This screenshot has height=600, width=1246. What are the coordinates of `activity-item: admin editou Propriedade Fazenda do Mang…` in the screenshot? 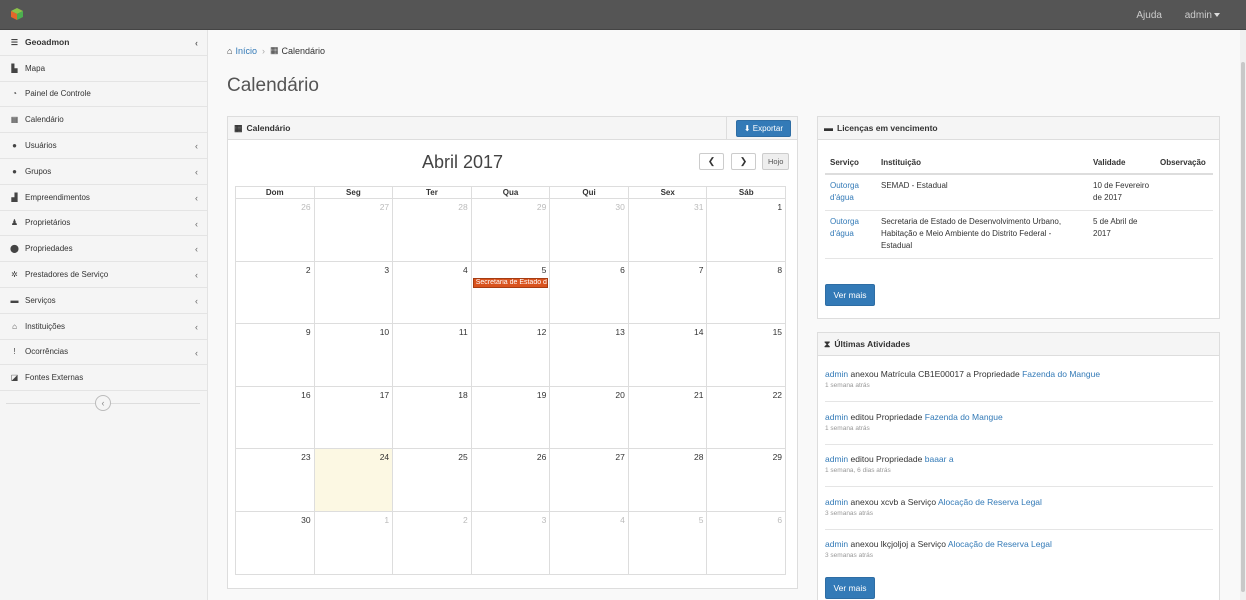 It's located at (1019, 422).